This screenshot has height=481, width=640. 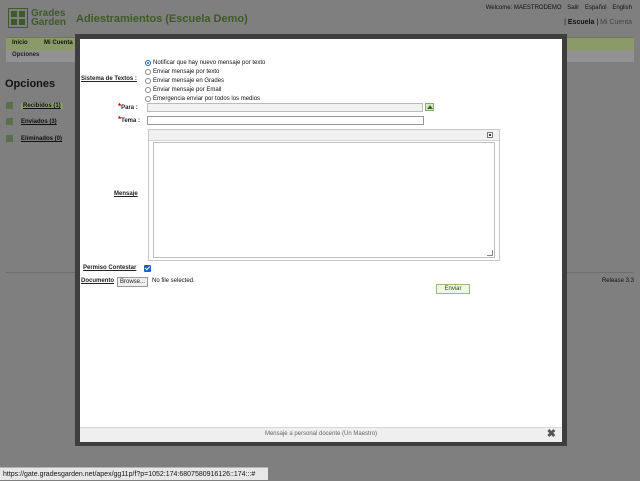 What do you see at coordinates (18, 18) in the screenshot?
I see `logo-grid-icon` at bounding box center [18, 18].